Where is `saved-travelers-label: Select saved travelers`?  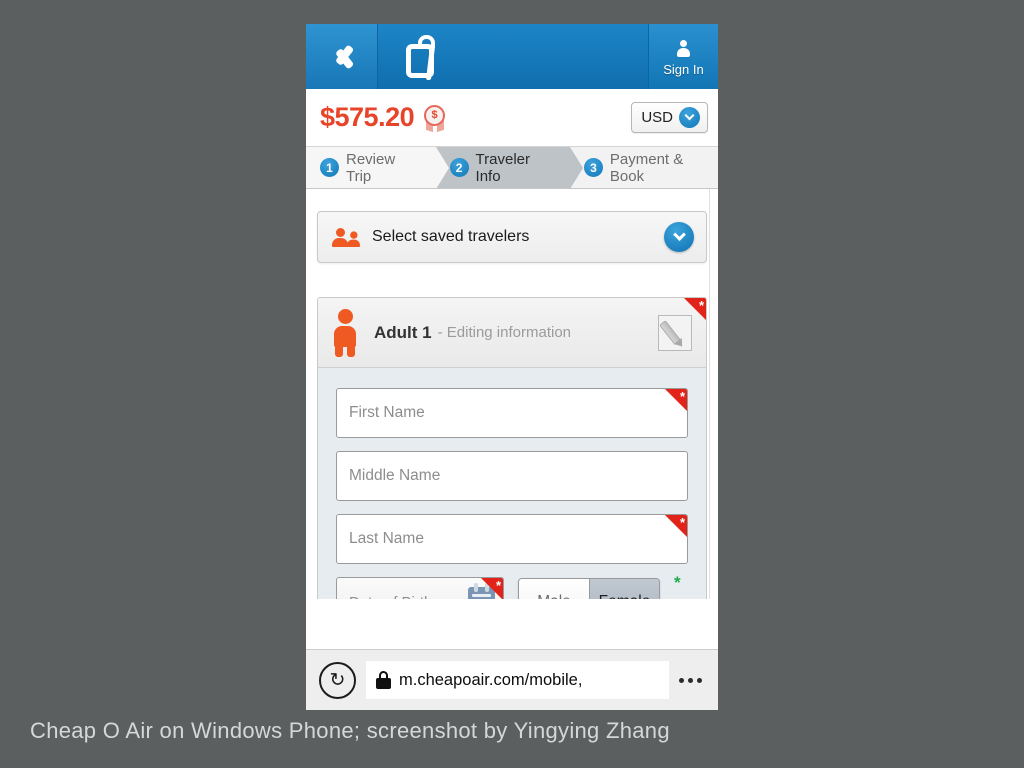 saved-travelers-label: Select saved travelers is located at coordinates (451, 236).